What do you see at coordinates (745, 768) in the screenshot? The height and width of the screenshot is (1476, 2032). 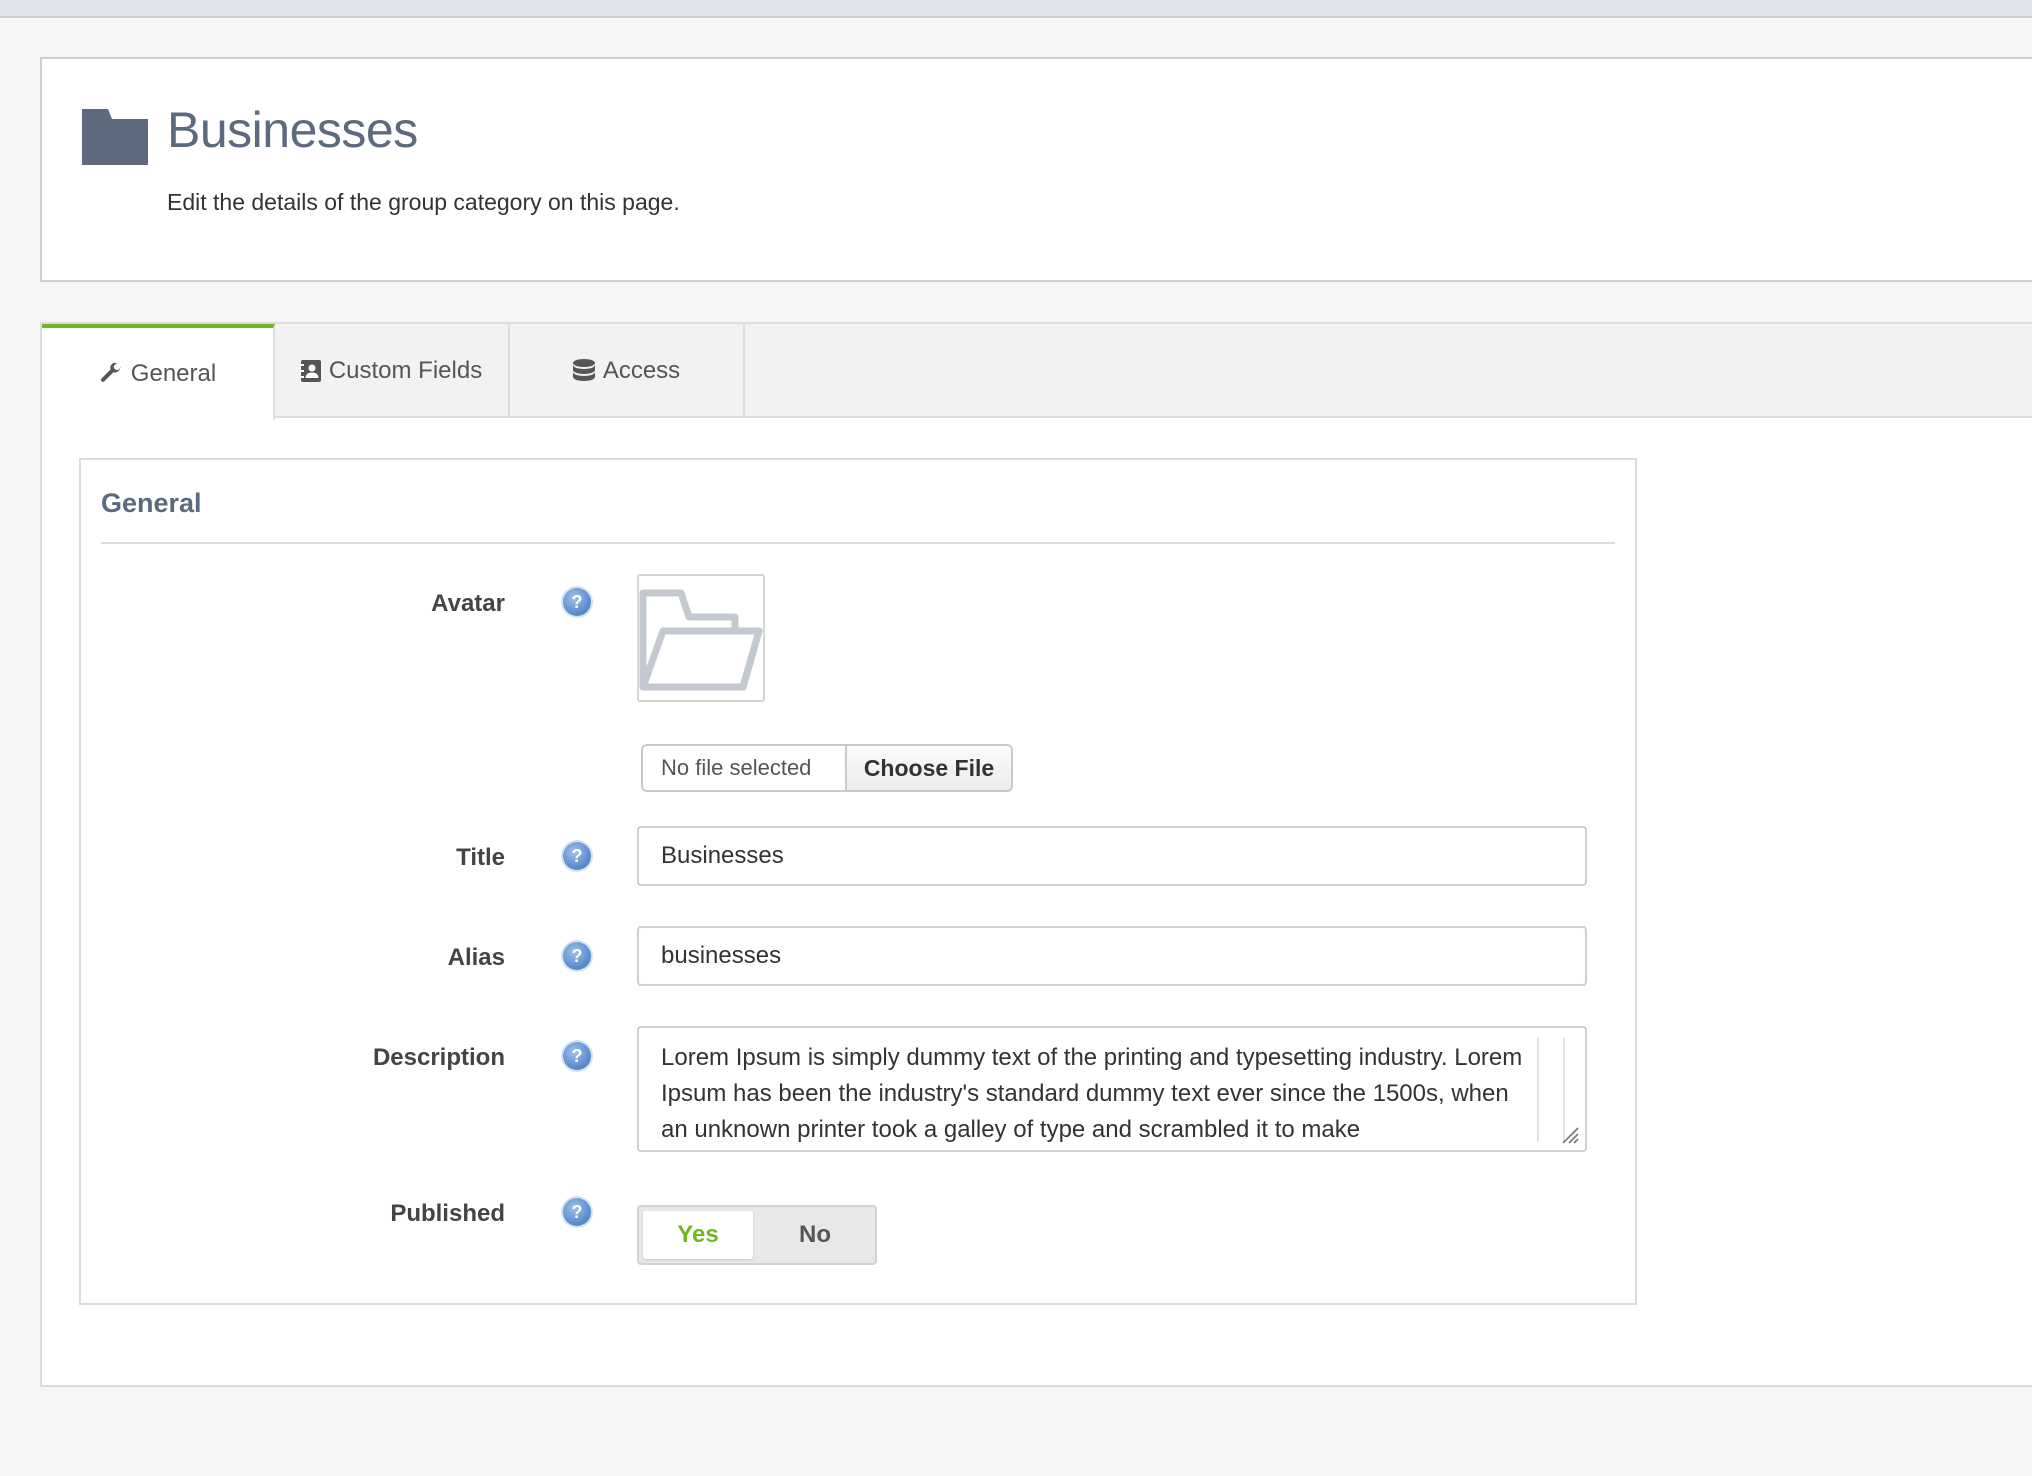 I see `file-status: No file selected` at bounding box center [745, 768].